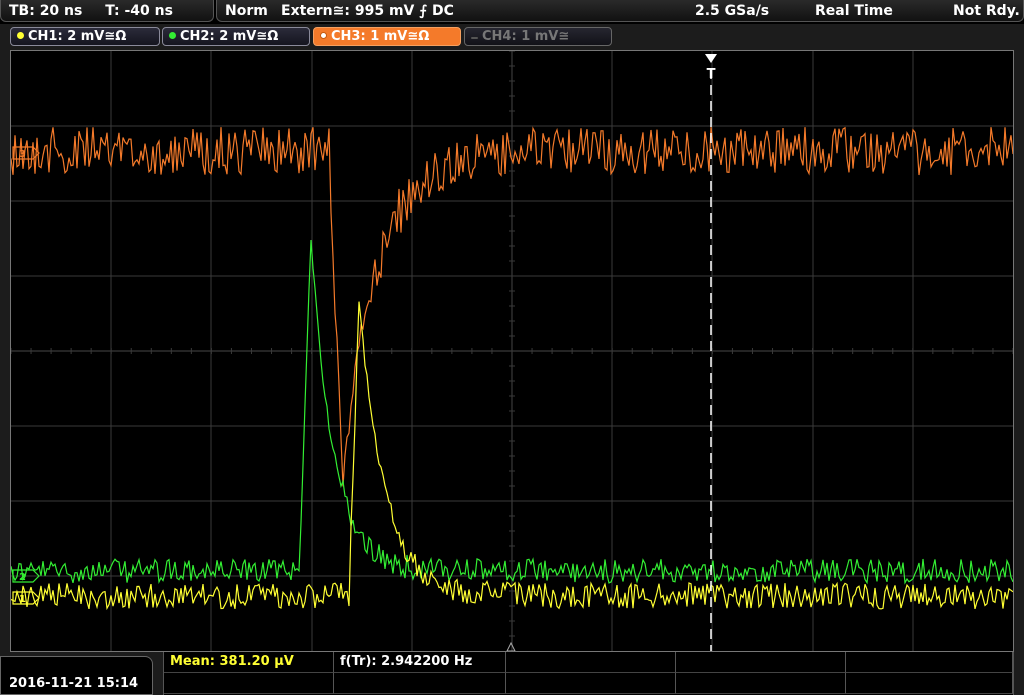  I want to click on channel-2-label: CH2: 2 mV≅Ω, so click(229, 36).